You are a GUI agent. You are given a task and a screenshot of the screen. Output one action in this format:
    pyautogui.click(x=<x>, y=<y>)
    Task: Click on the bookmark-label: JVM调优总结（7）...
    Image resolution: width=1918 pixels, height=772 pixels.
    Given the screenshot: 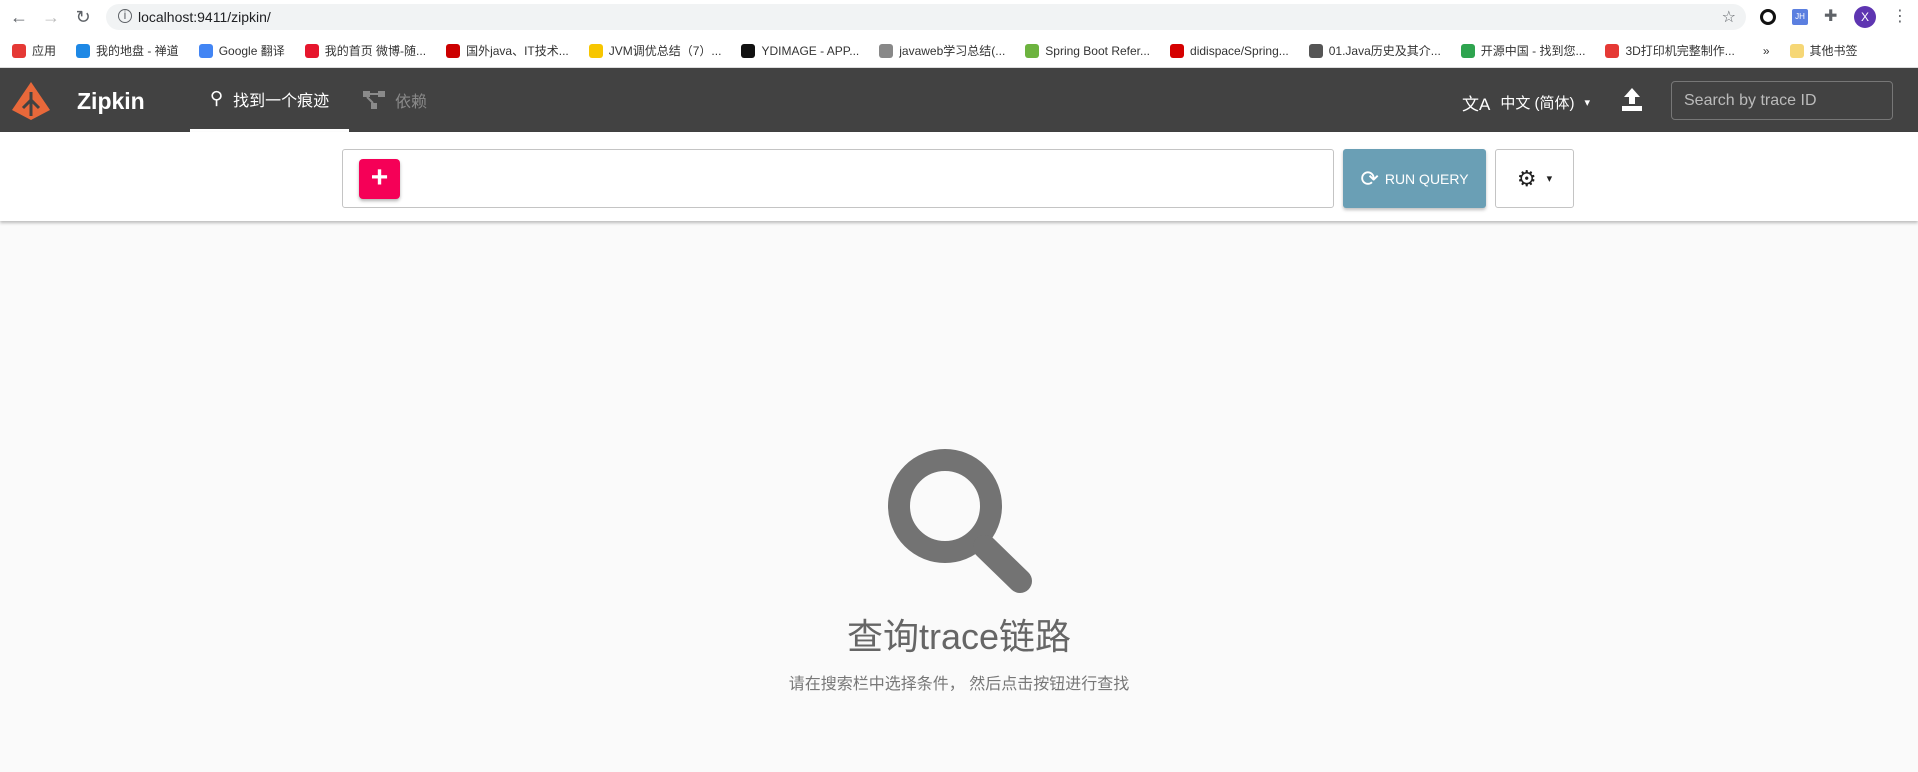 What is the action you would take?
    pyautogui.click(x=665, y=51)
    